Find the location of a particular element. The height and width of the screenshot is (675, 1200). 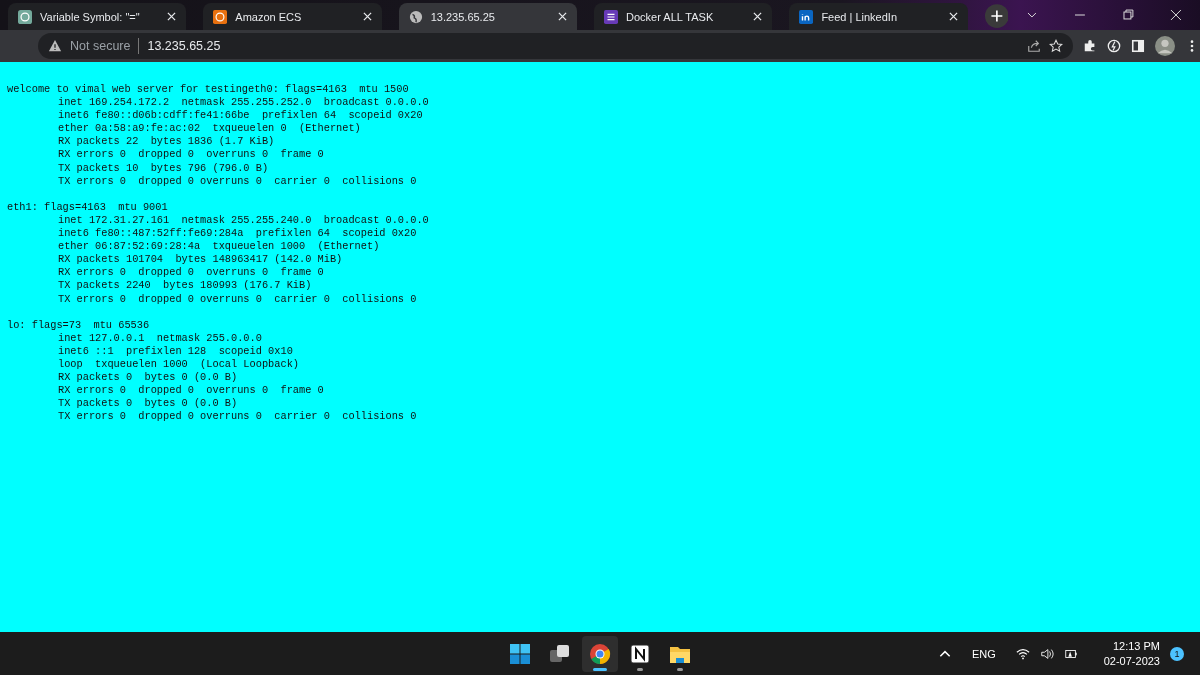

sidebar-icon is located at coordinates (1138, 46).